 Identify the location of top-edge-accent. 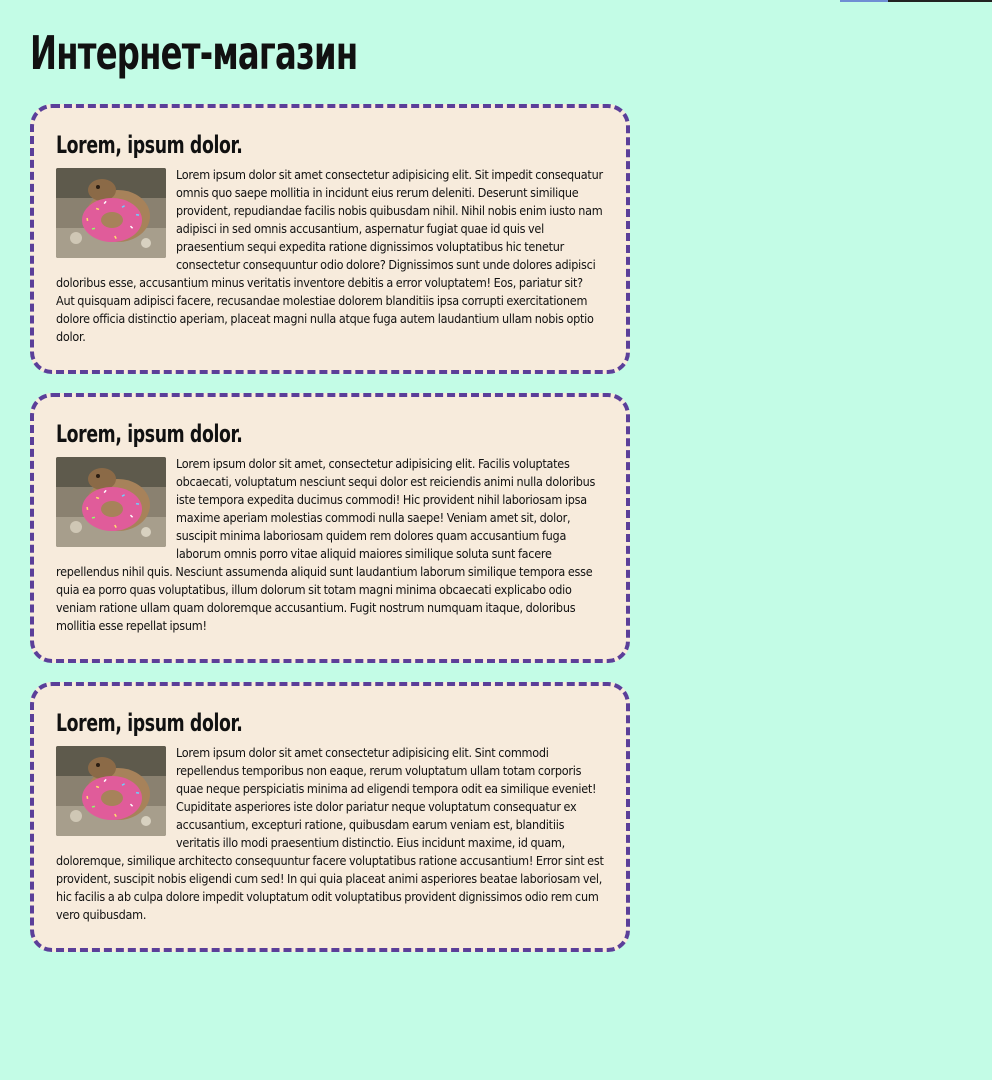
(864, 1).